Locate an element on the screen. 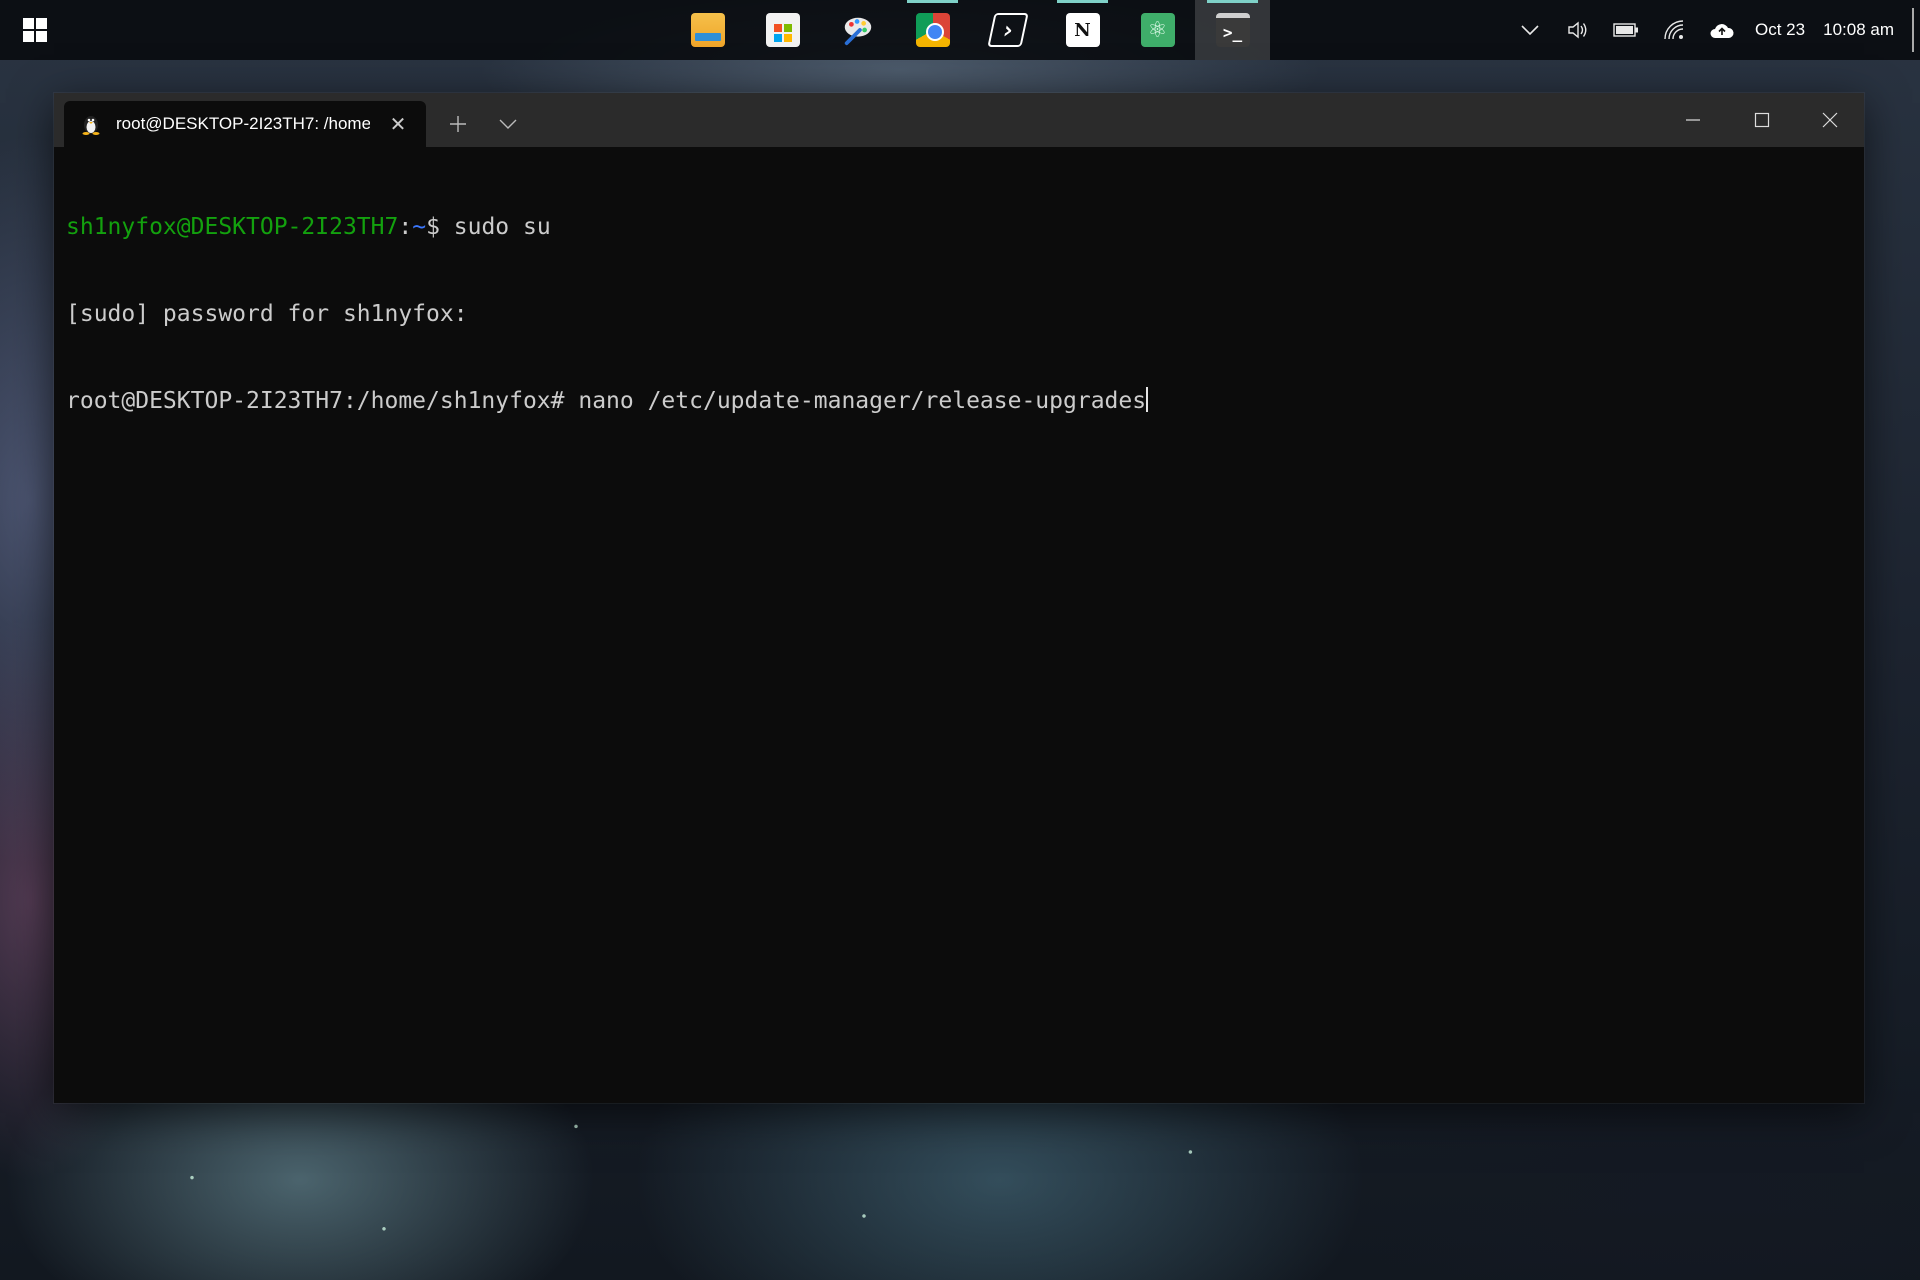 The image size is (1920, 1280). taskbar-app-chrome is located at coordinates (932, 30).